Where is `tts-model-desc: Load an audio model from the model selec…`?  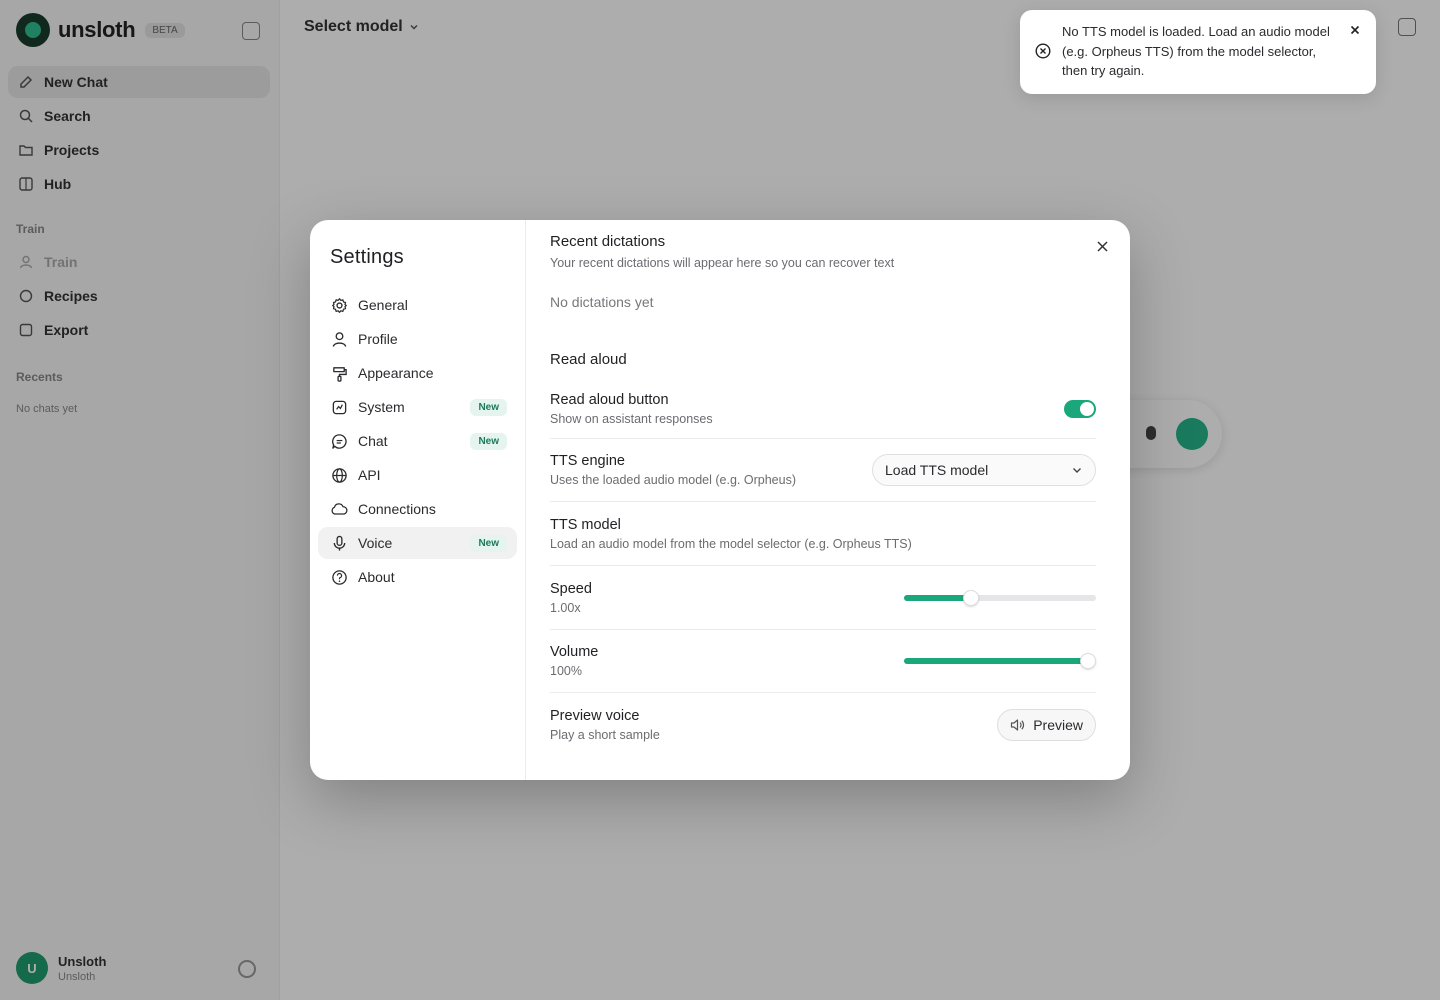
tts-model-desc: Load an audio model from the model selec… is located at coordinates (731, 543).